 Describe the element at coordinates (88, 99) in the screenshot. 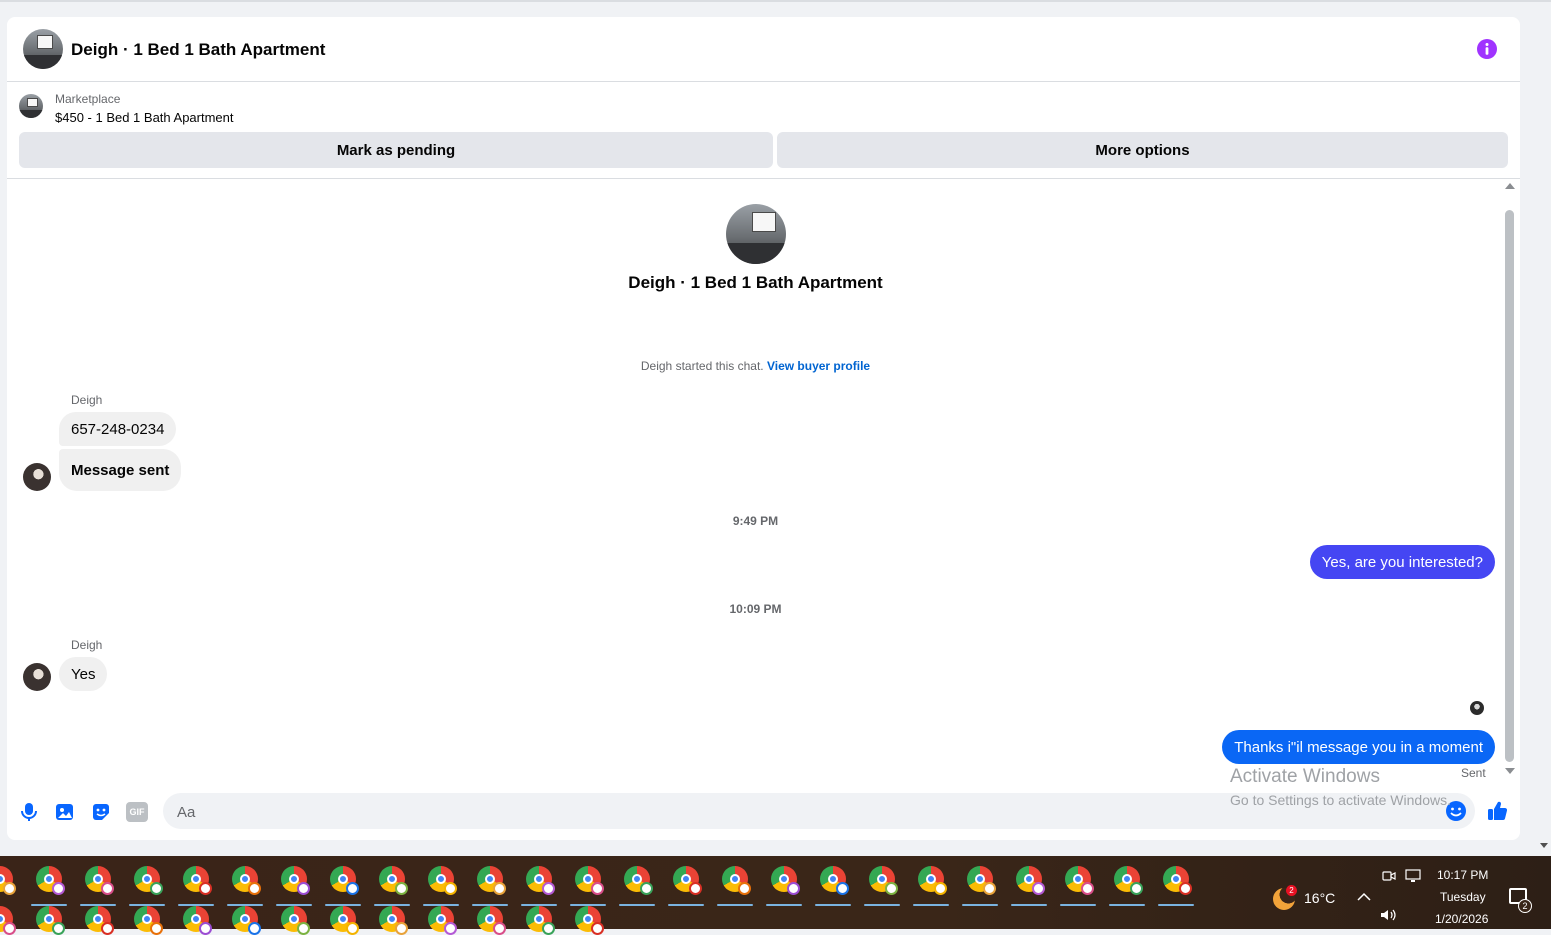

I see `marketplace-label: Marketplace` at that location.